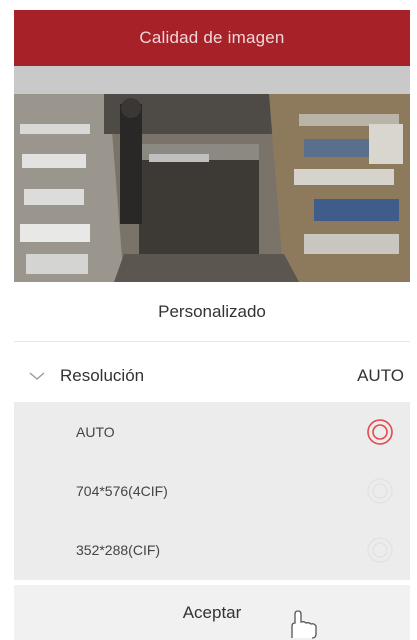 The width and height of the screenshot is (417, 640). I want to click on pointing-hand-icon, so click(306, 625).